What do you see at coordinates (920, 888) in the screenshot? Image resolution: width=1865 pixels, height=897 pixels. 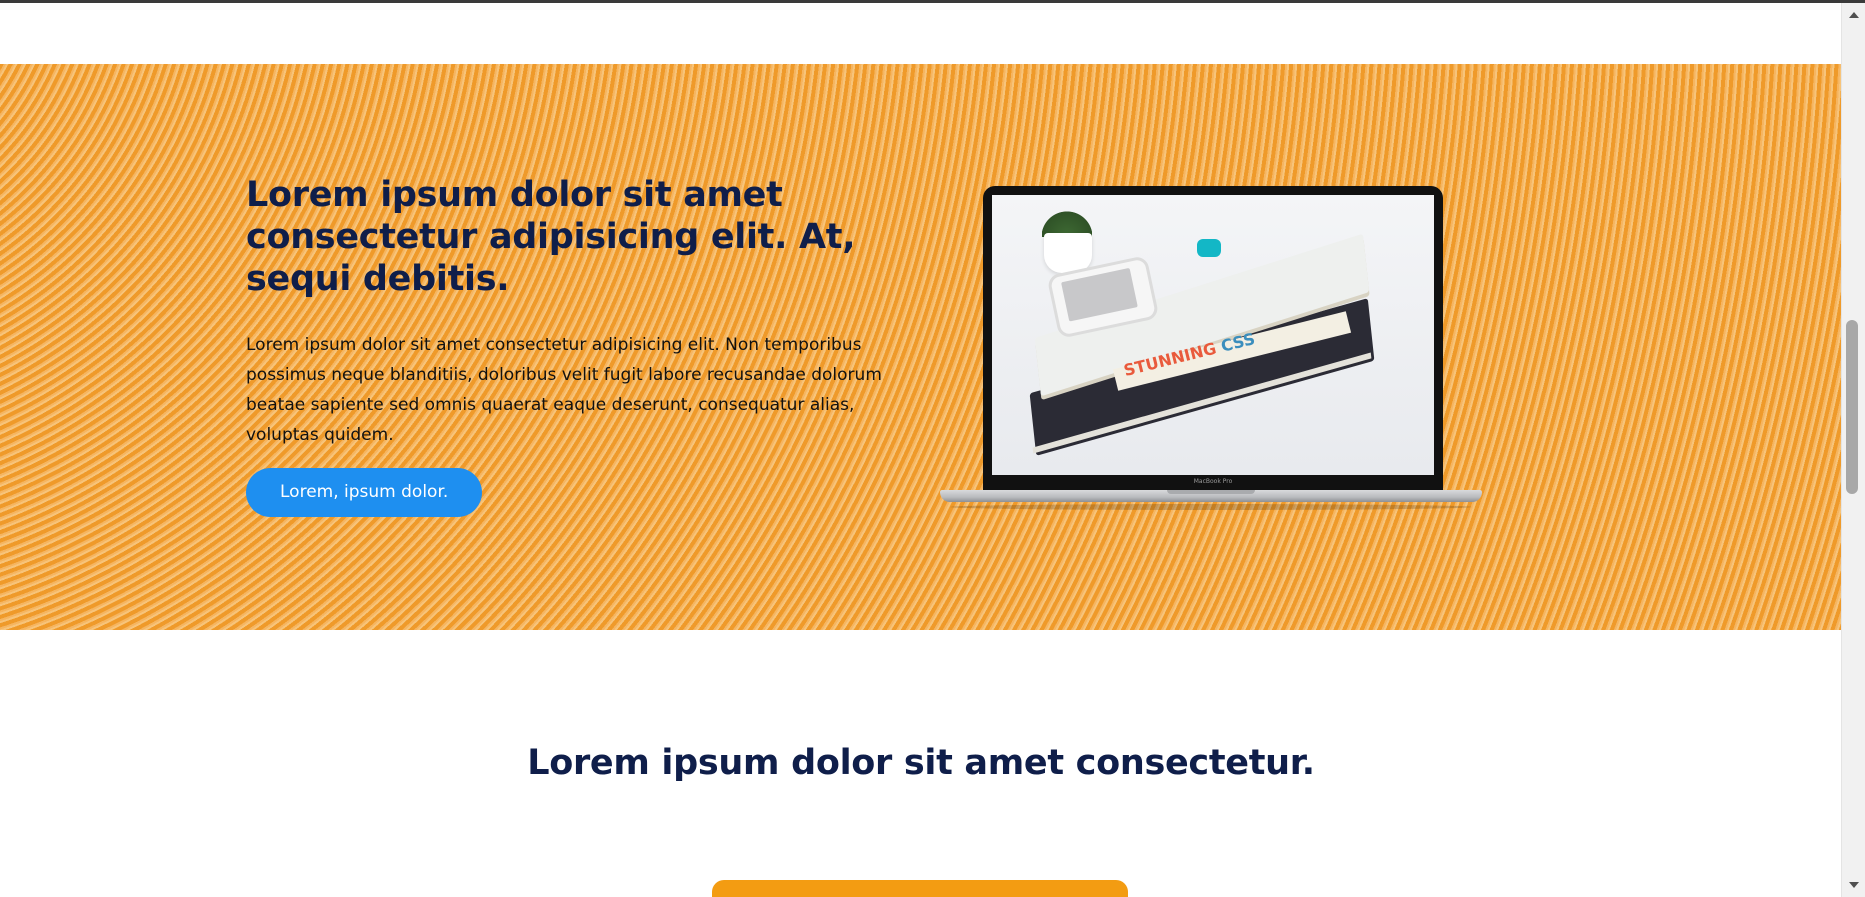 I see `orange-card` at bounding box center [920, 888].